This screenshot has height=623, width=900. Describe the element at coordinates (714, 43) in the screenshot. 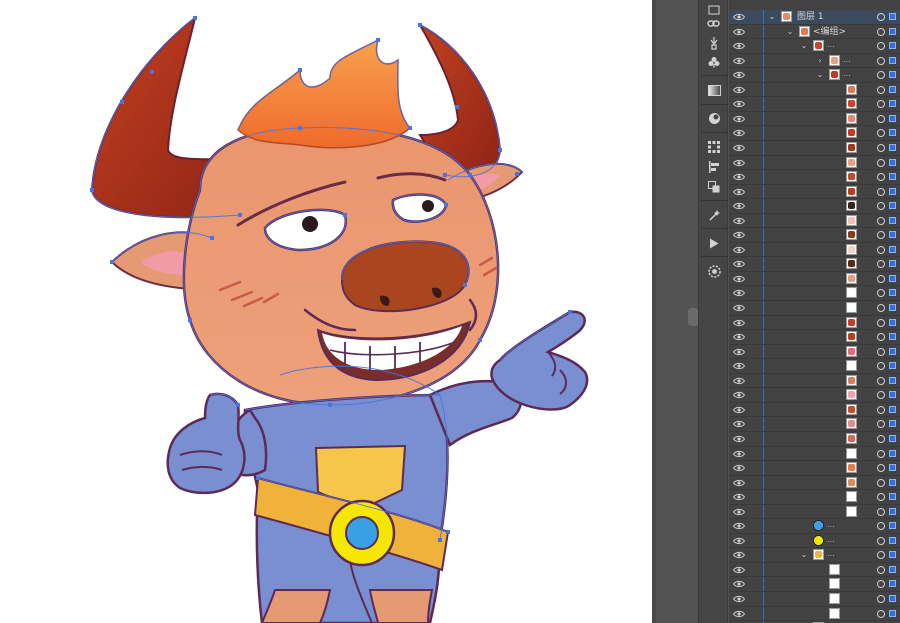

I see `brushes-icon` at that location.